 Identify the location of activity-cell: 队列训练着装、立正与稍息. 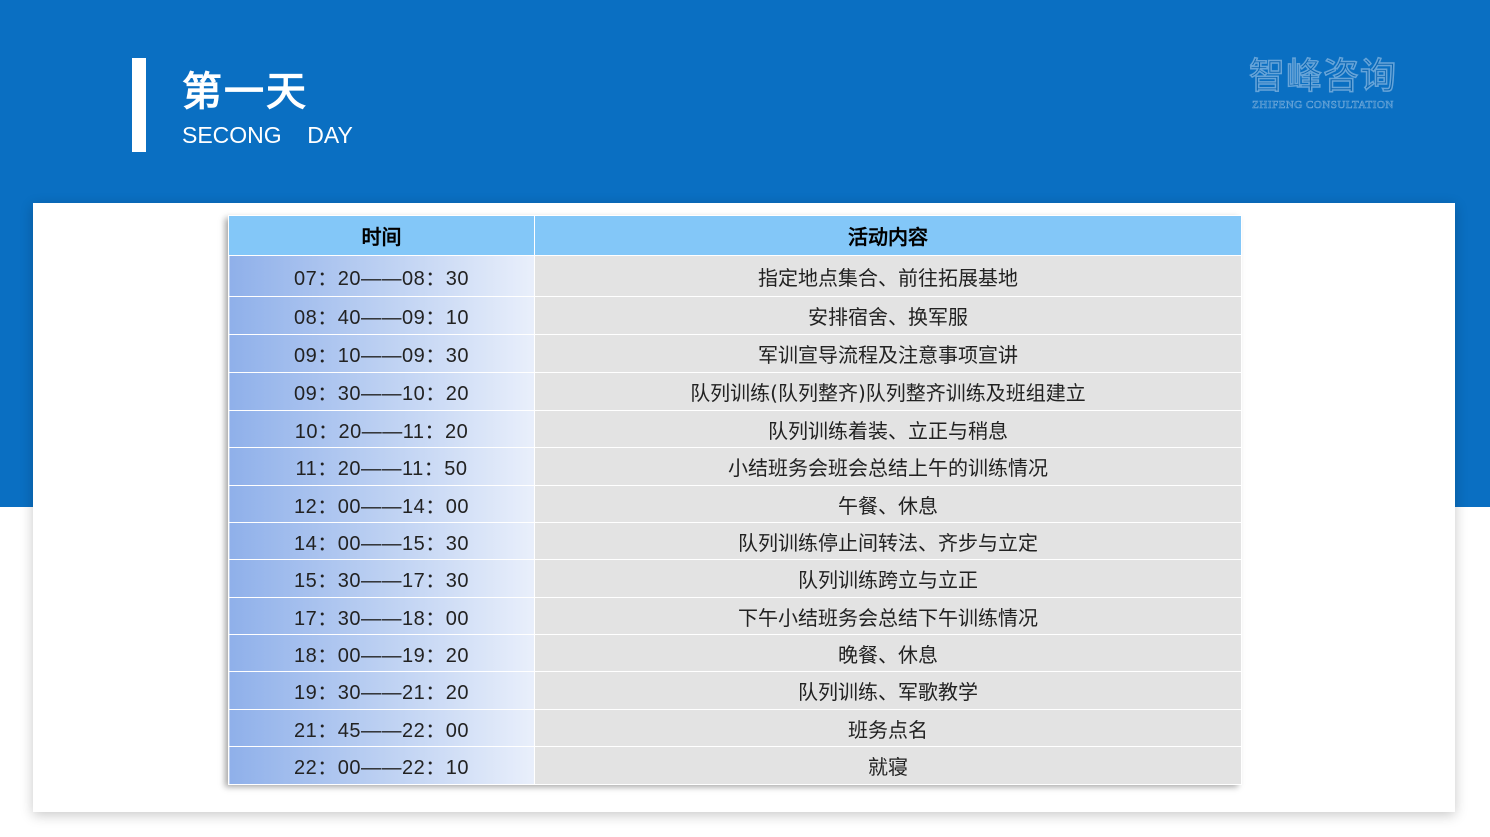
(888, 429).